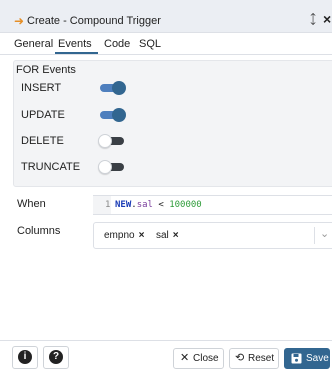 This screenshot has width=332, height=369. What do you see at coordinates (144, 205) in the screenshot?
I see `code-identifier: sal` at bounding box center [144, 205].